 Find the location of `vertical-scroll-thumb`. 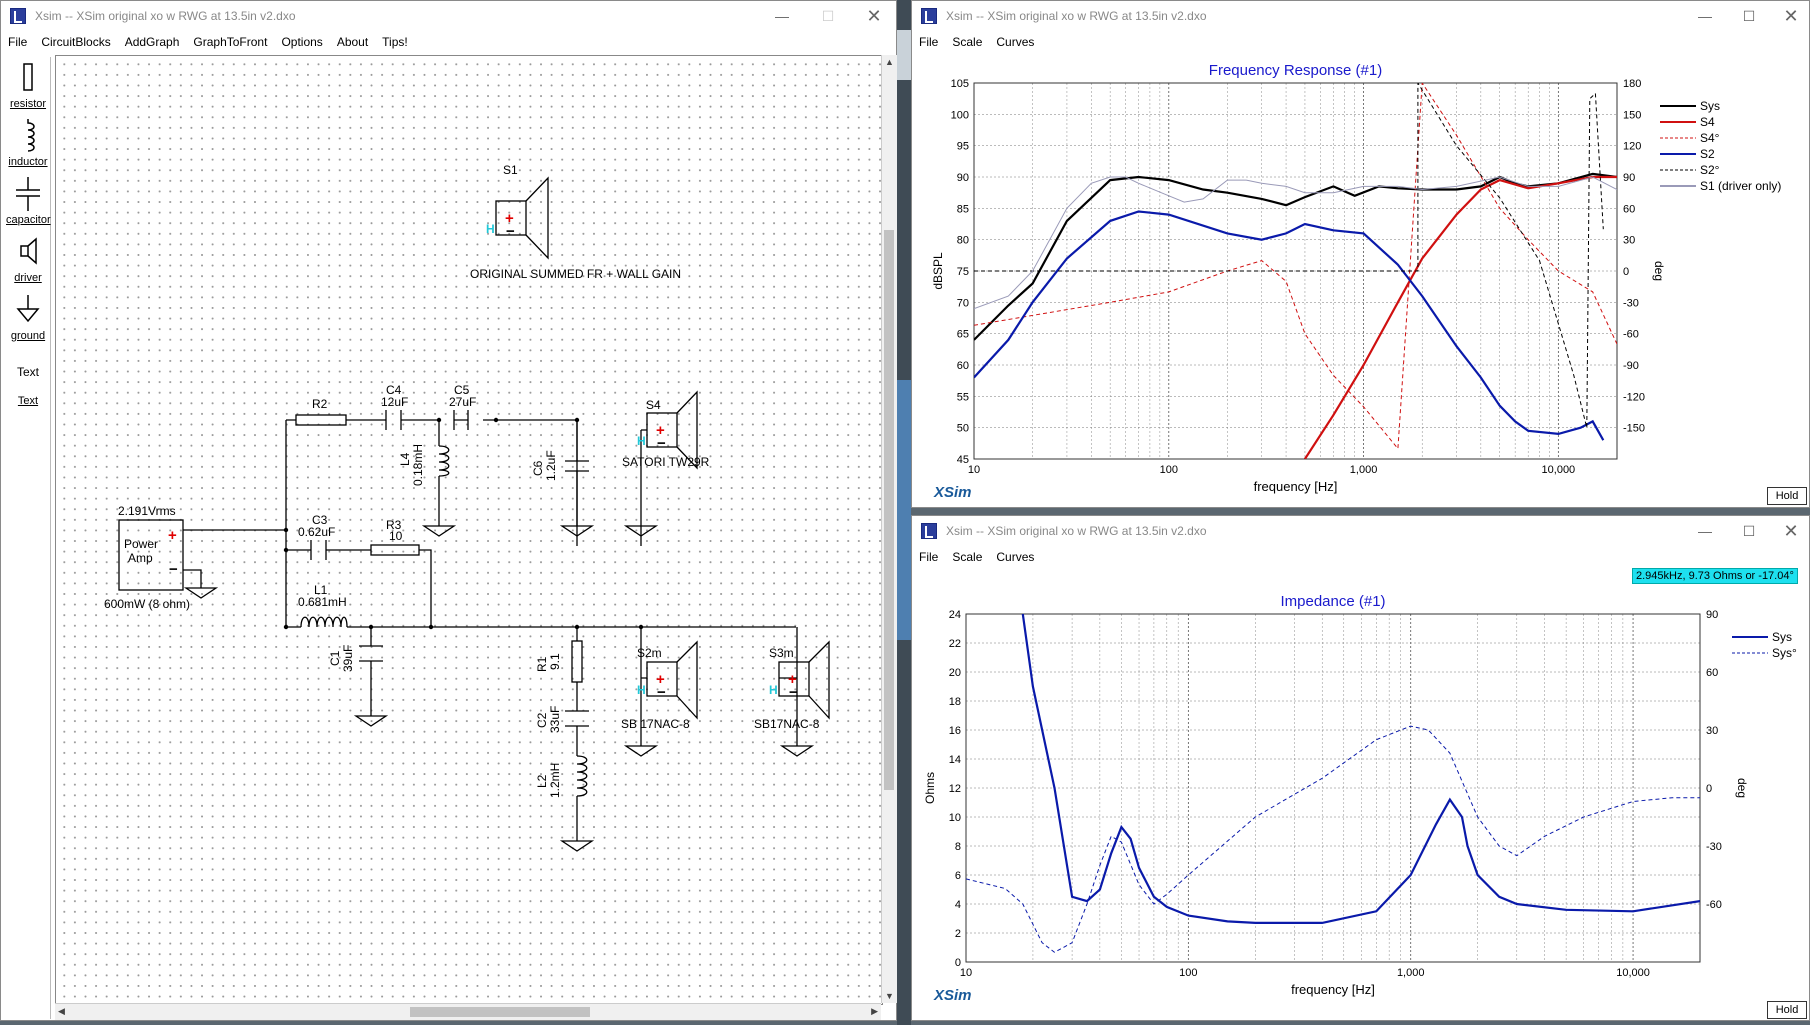

vertical-scroll-thumb is located at coordinates (889, 510).